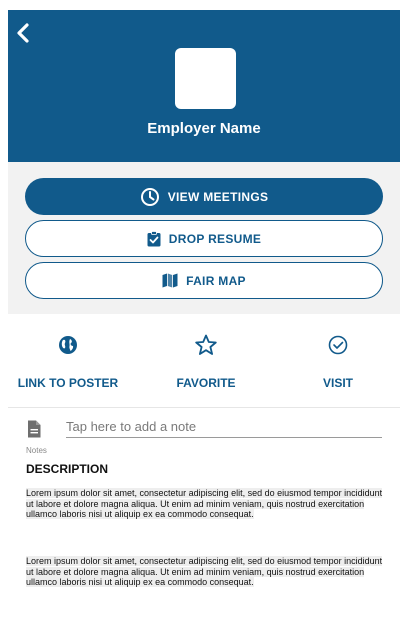  I want to click on link-to-poster-action: LINK TO POSTER, so click(68, 361).